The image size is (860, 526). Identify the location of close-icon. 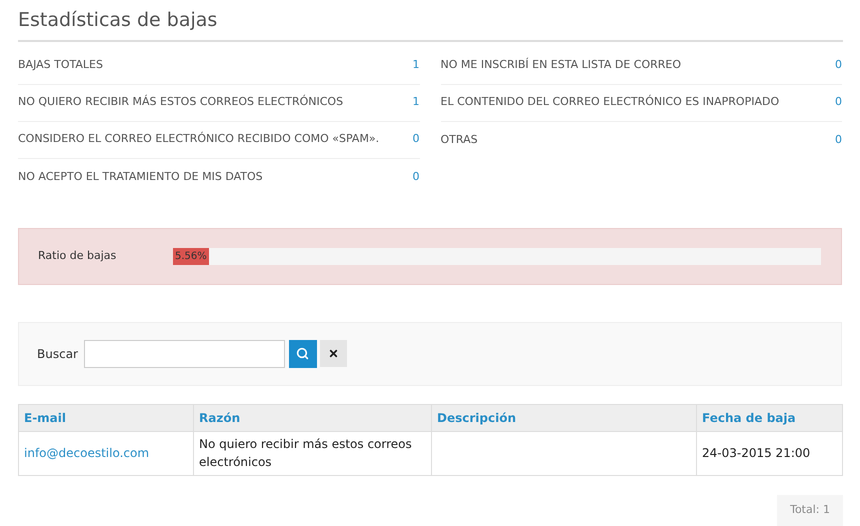
(333, 353).